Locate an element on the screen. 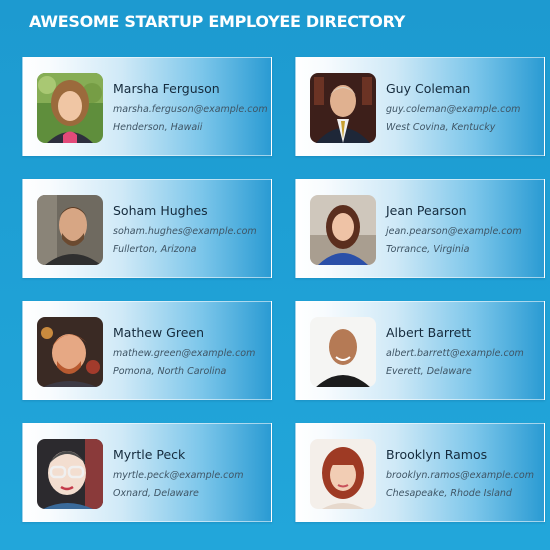  employee-location: West Covina, Kentucky is located at coordinates (441, 127).